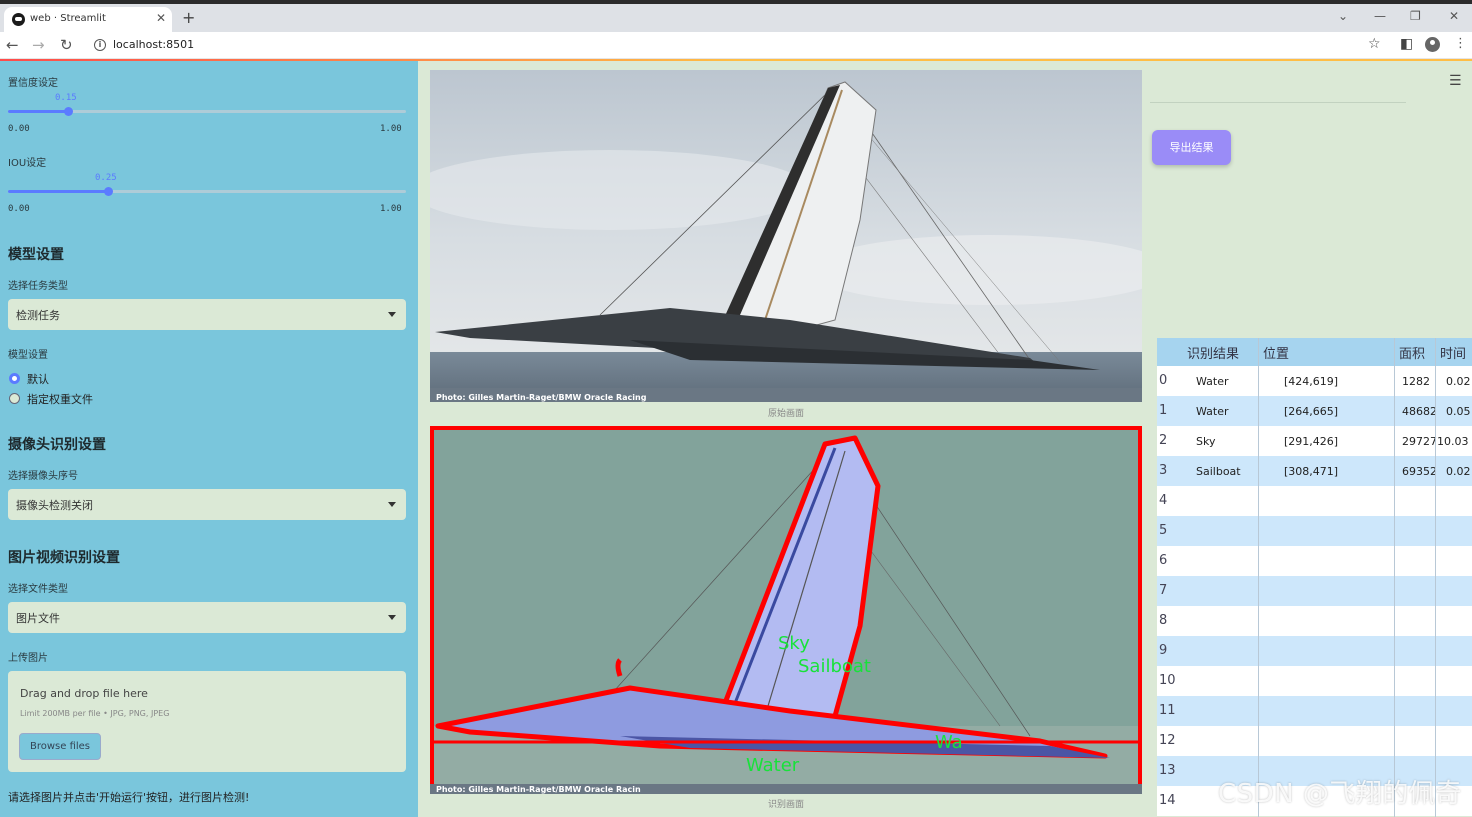 The image size is (1472, 817). Describe the element at coordinates (1374, 44) in the screenshot. I see `bookmark-star-icon: ☆` at that location.